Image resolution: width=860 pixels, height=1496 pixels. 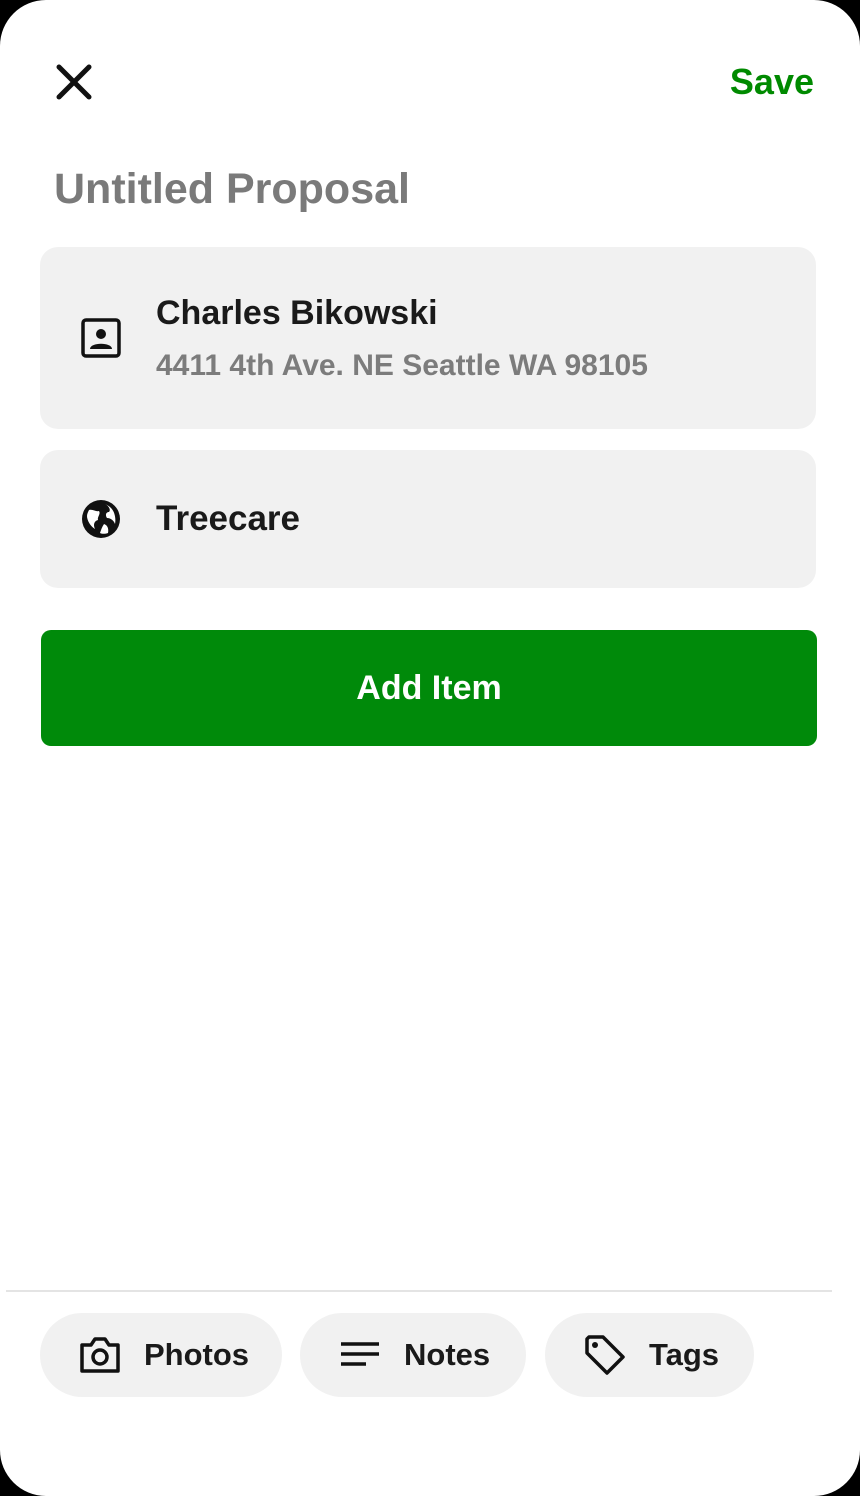 What do you see at coordinates (101, 338) in the screenshot?
I see `contact-card-icon` at bounding box center [101, 338].